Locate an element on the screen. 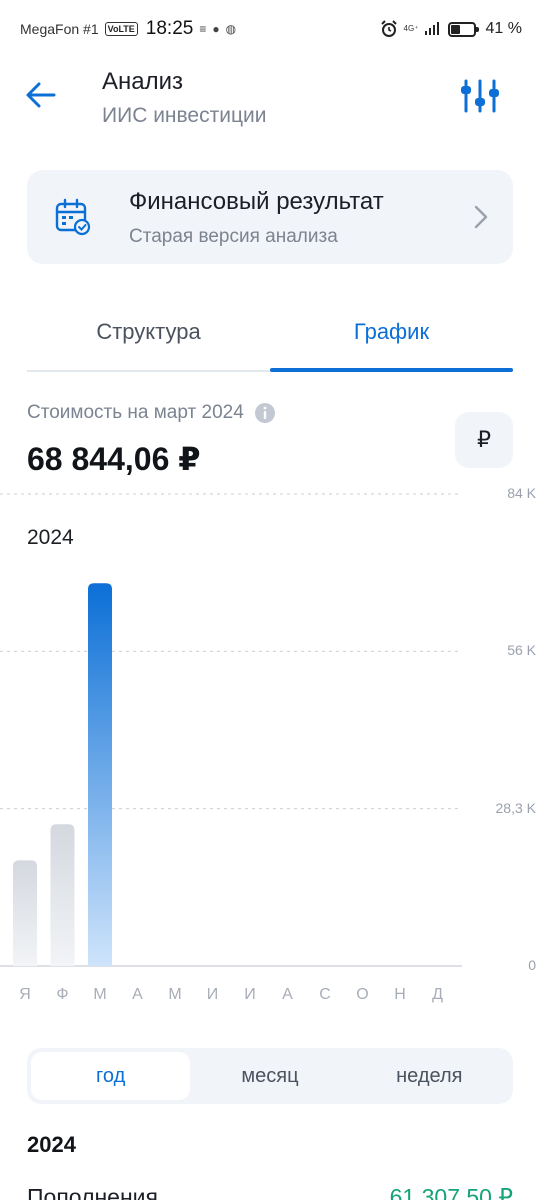  x-tick-label: Я is located at coordinates (25, 994).